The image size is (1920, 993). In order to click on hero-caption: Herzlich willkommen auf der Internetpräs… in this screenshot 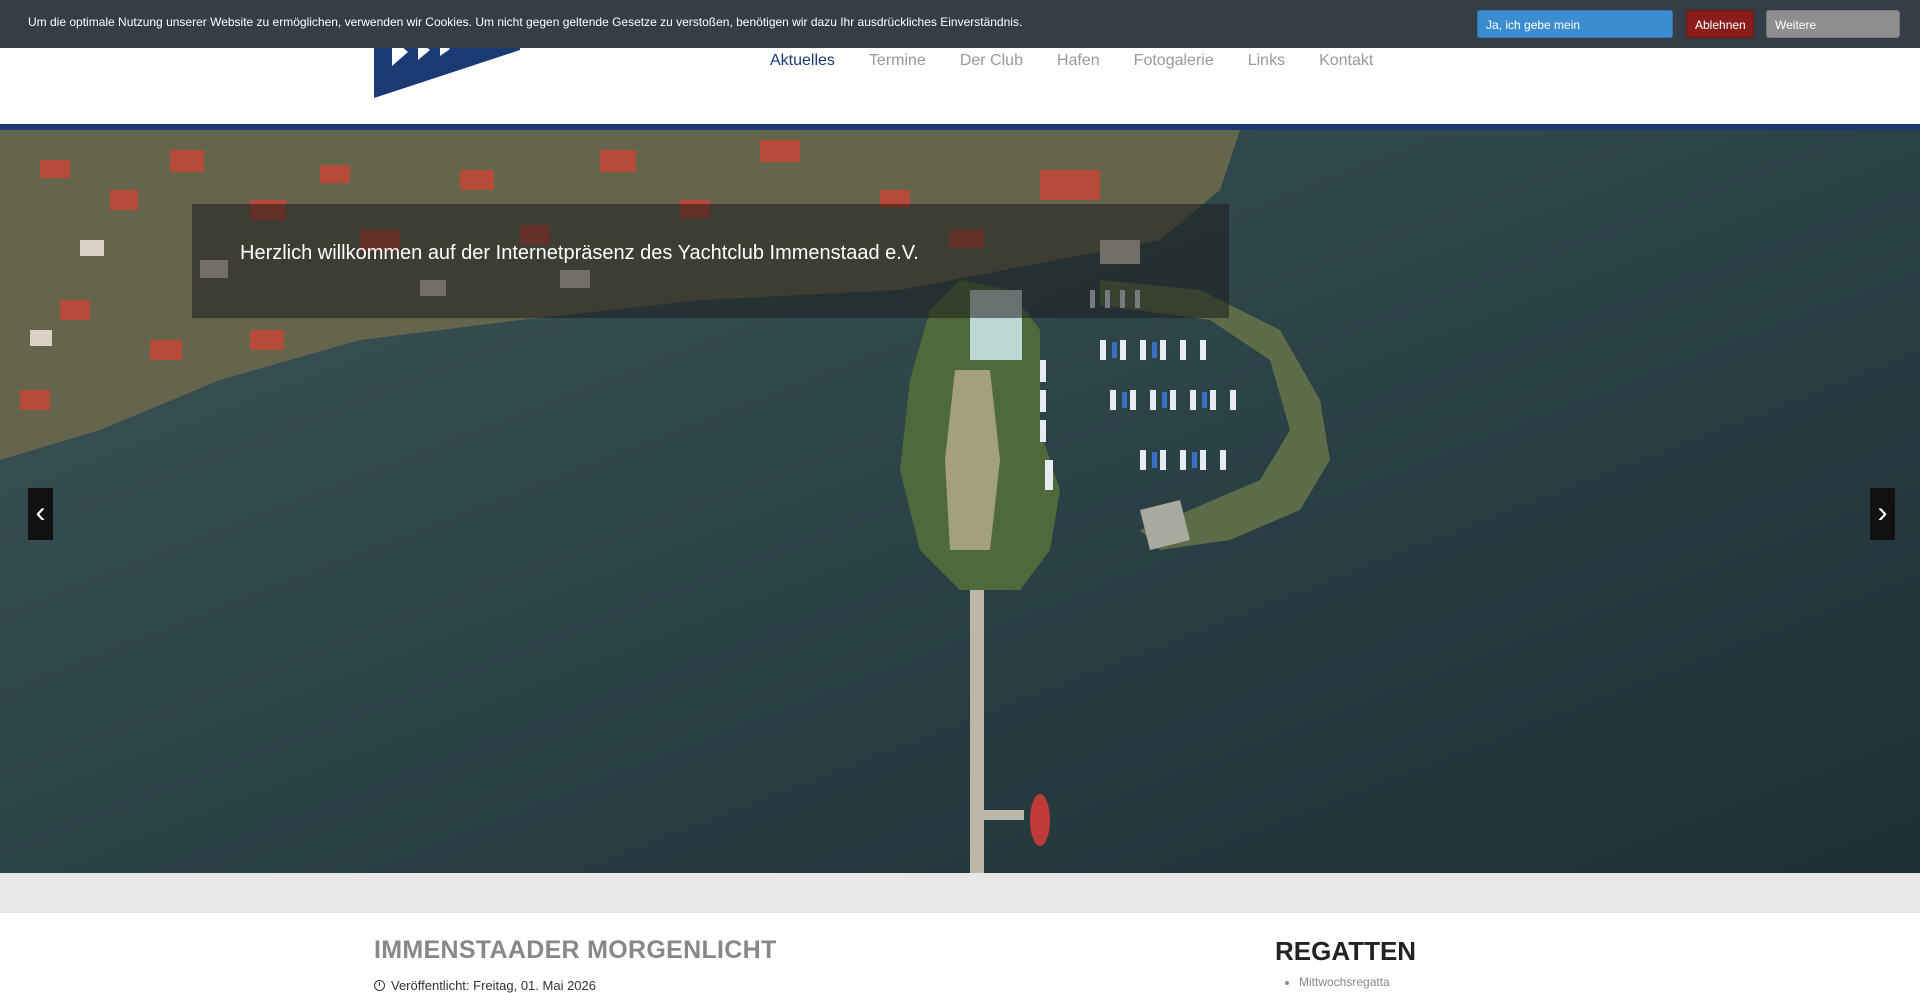, I will do `click(710, 261)`.